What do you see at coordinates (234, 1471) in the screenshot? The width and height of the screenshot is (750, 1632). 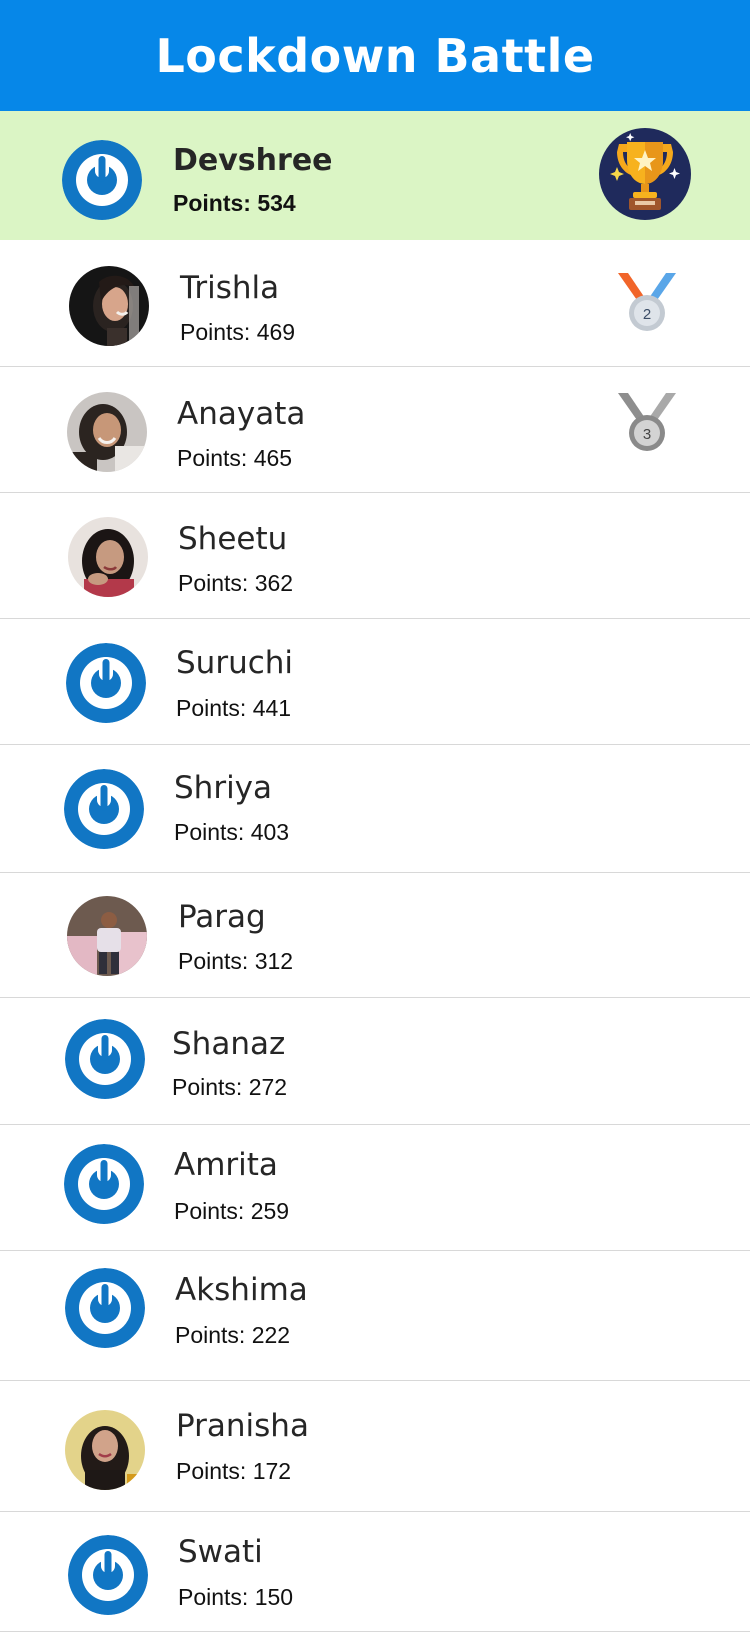 I see `player-points: Points: 172` at bounding box center [234, 1471].